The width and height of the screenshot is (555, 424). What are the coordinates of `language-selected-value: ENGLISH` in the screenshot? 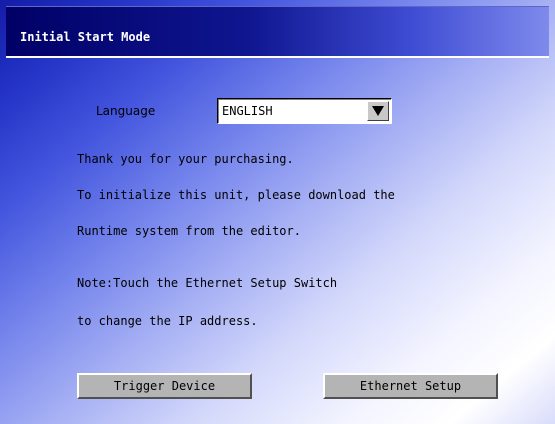 It's located at (247, 111).